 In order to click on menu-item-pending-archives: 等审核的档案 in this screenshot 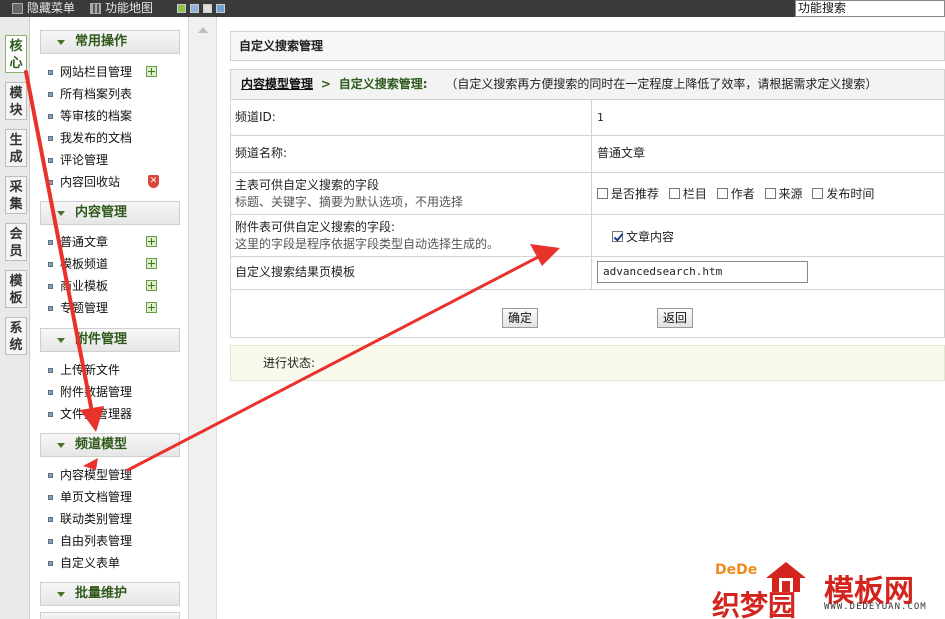, I will do `click(89, 116)`.